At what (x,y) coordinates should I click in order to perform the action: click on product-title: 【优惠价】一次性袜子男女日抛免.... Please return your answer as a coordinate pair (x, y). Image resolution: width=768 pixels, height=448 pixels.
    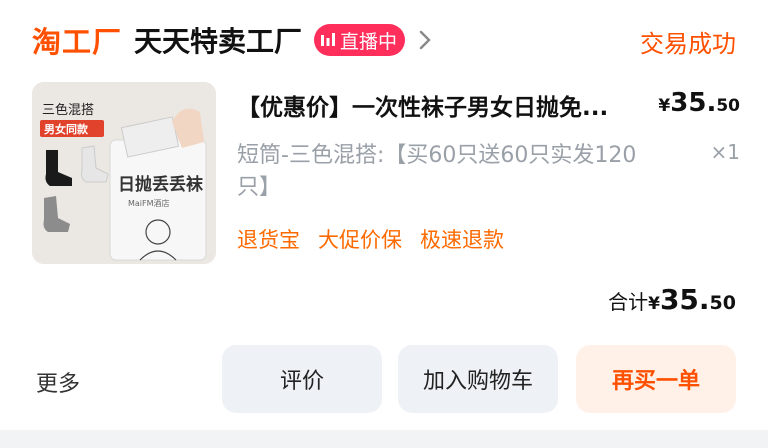
    Looking at the image, I should click on (447, 105).